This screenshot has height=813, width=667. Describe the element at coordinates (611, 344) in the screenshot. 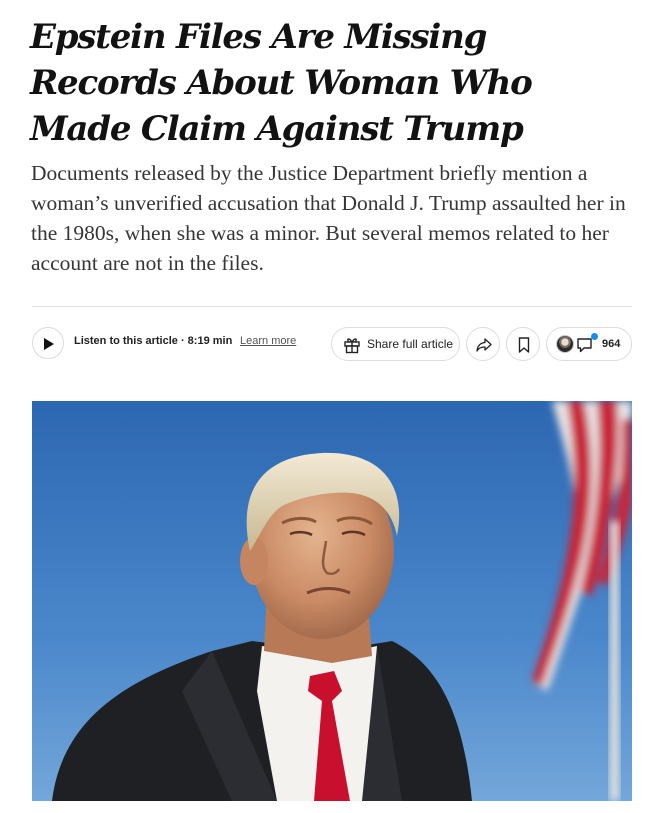

I see `comment-count: 964` at that location.